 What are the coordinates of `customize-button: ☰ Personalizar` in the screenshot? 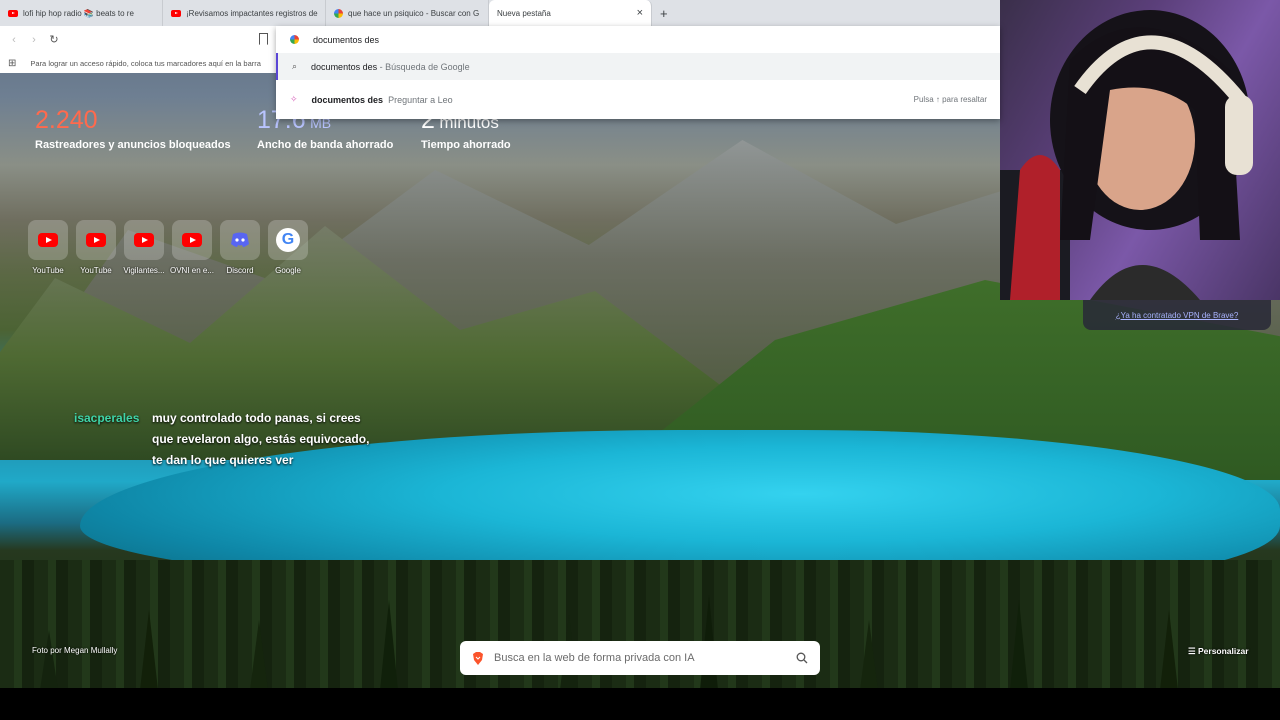 It's located at (1218, 651).